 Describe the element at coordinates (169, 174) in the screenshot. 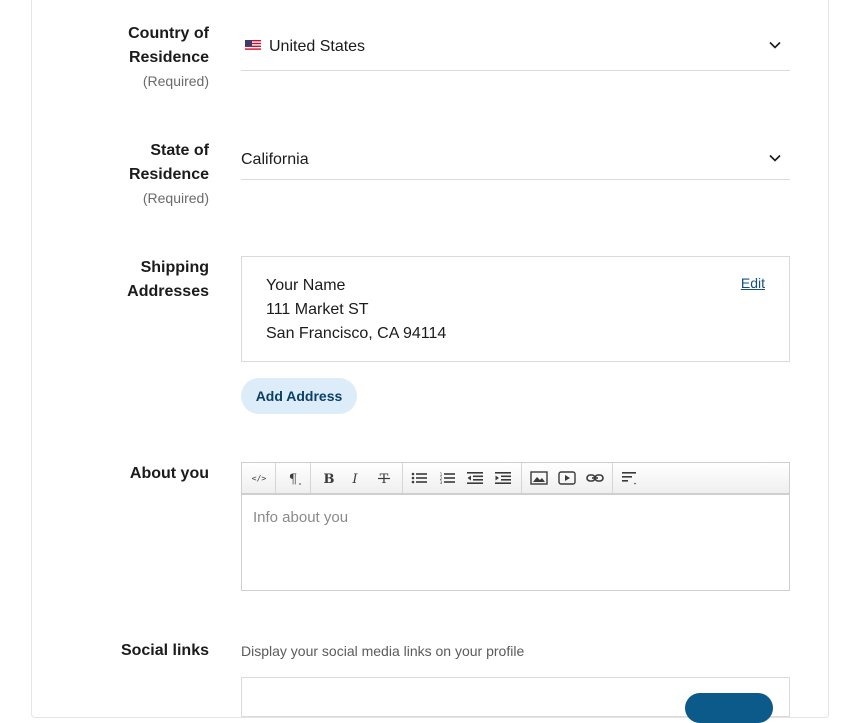

I see `state-label: State of Residence (Required)` at that location.